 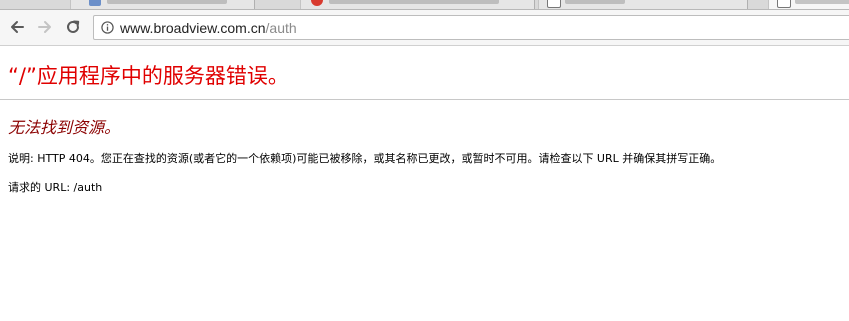 I want to click on reload-button, so click(x=73, y=27).